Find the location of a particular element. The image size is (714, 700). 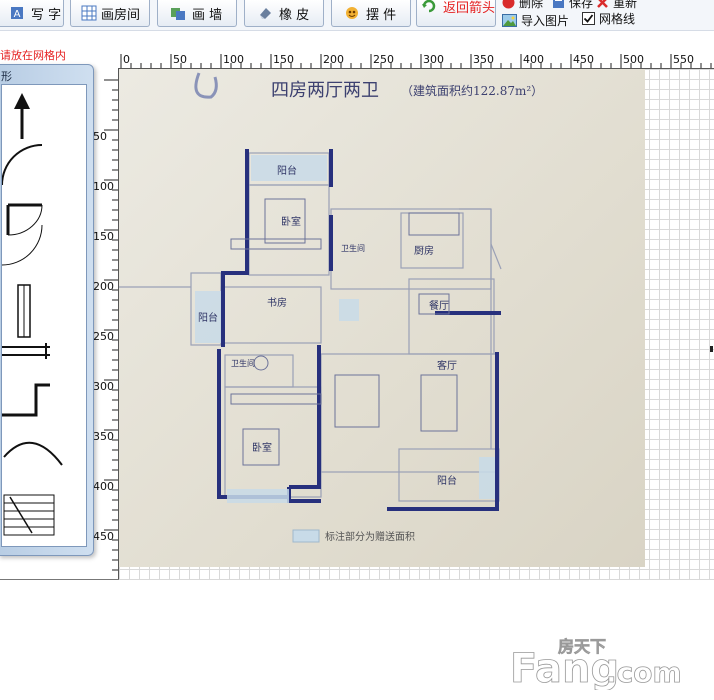

horizontal-ruler: 0 50 100 150 200 250 300 350 400 450 500 550 is located at coordinates (416, 60).